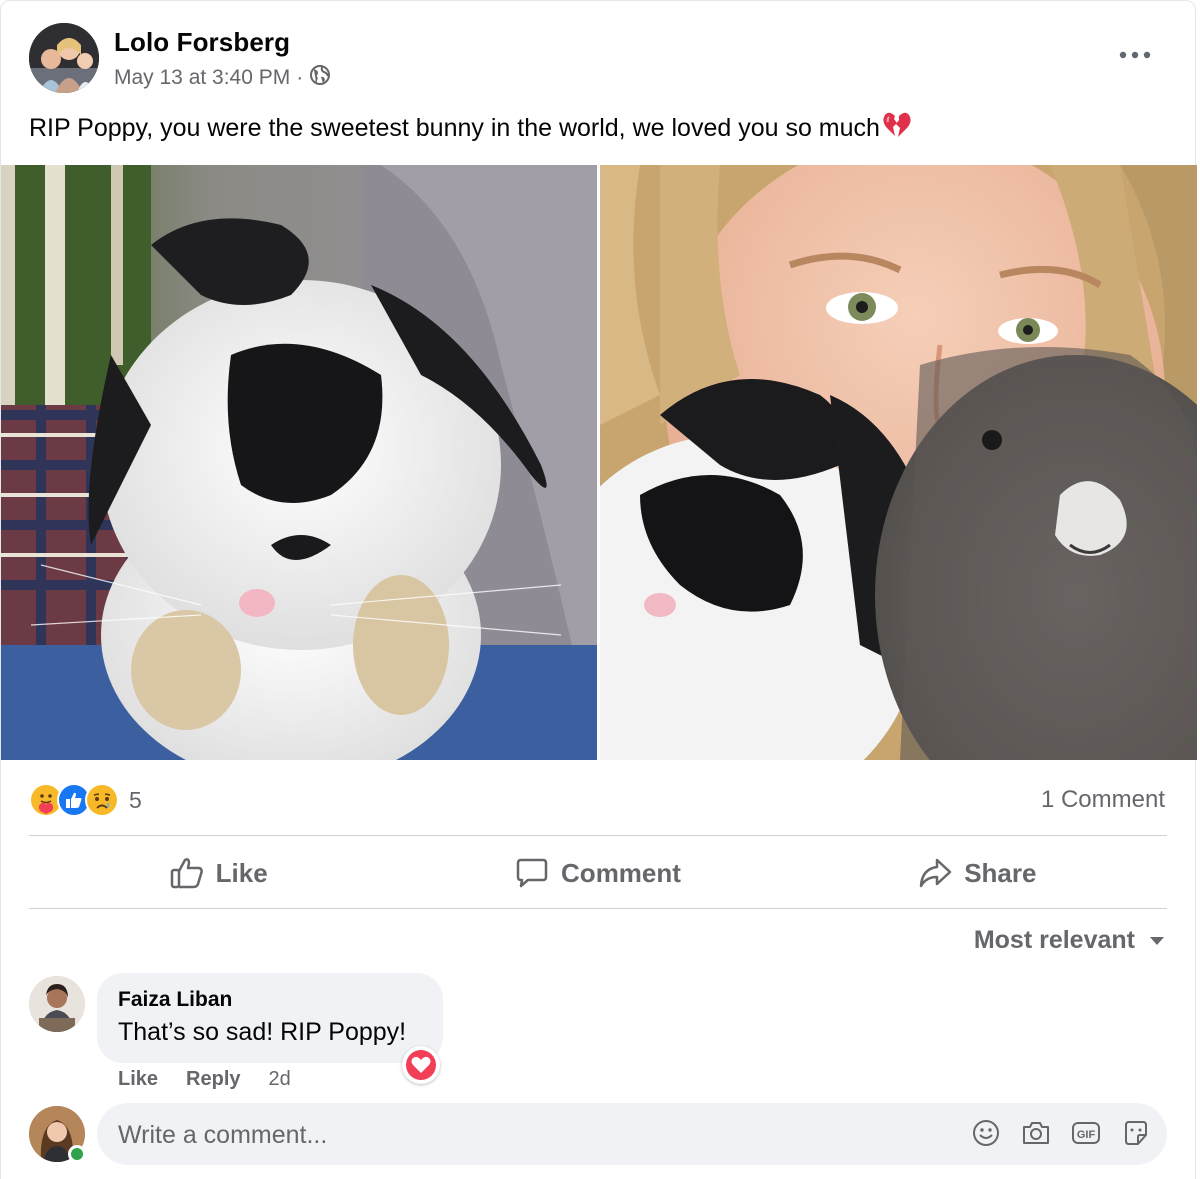 The image size is (1200, 1179). I want to click on broken-heart-emoji, so click(897, 128).